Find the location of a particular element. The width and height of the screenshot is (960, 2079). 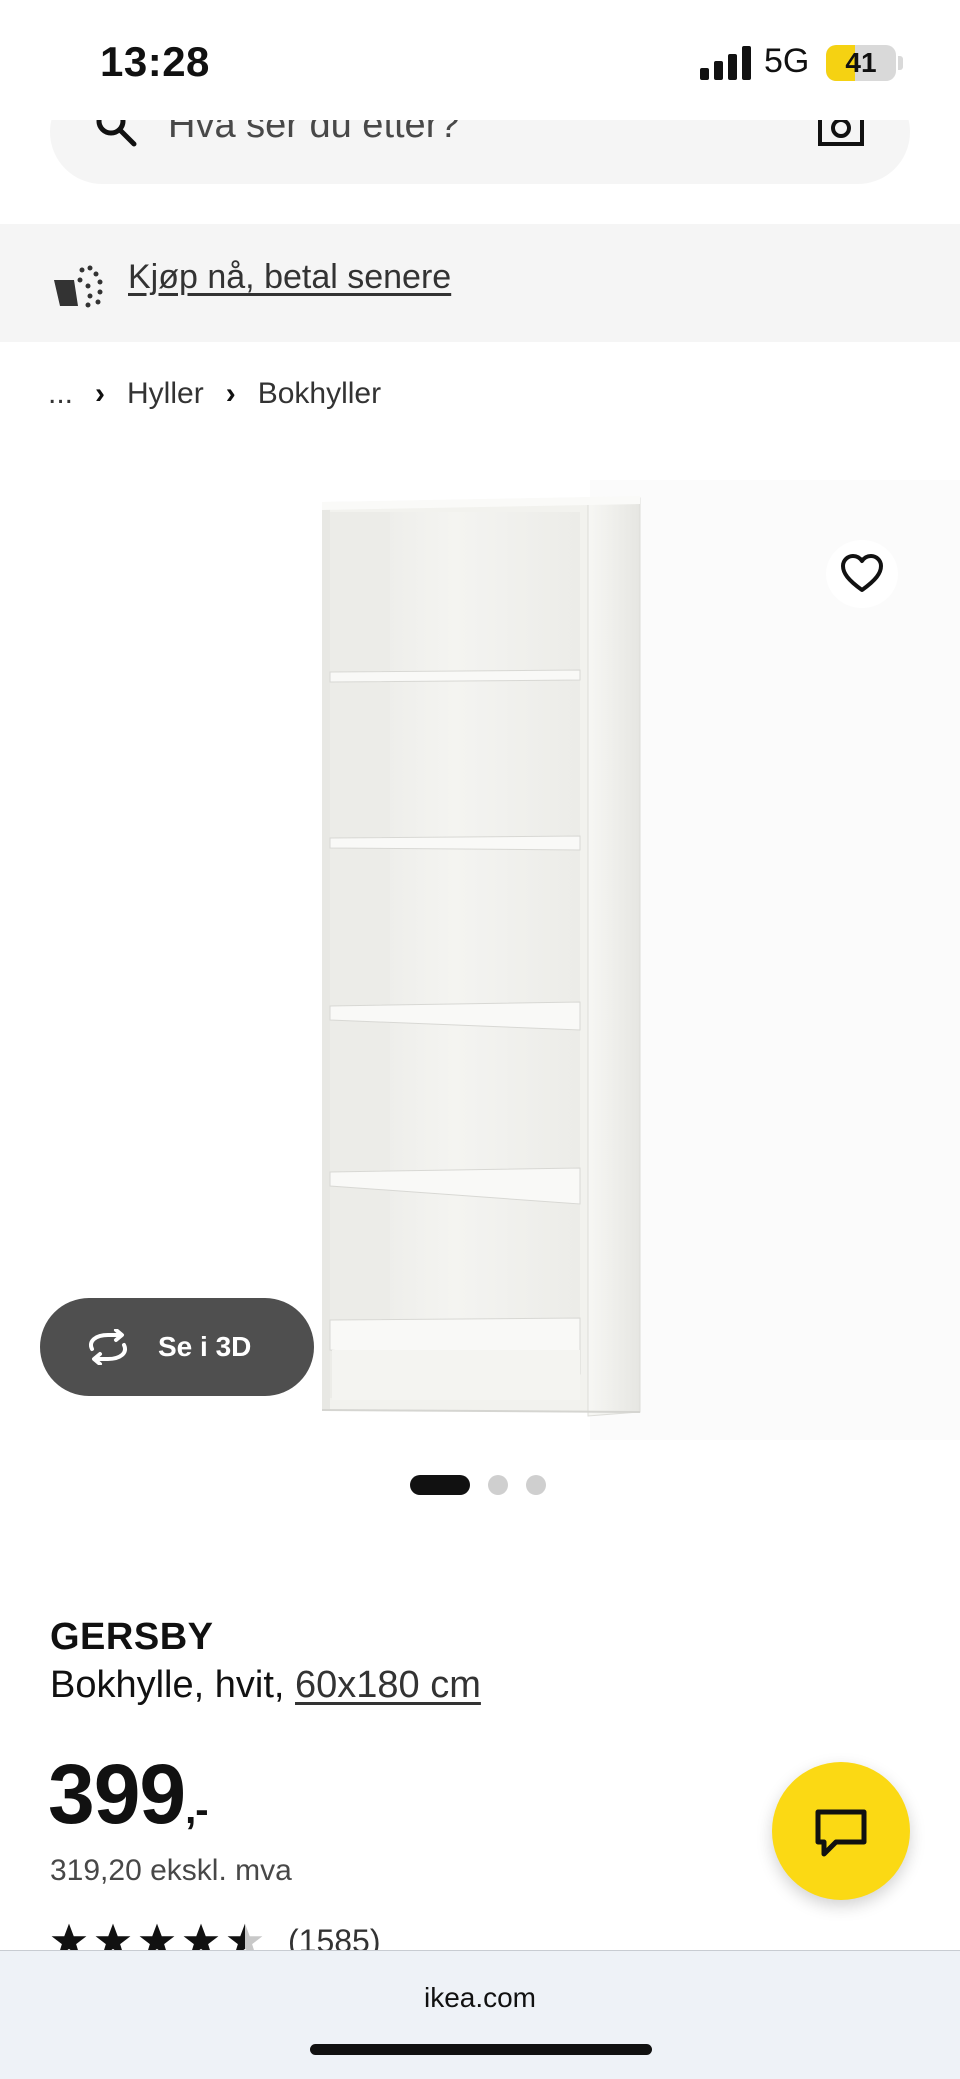

heart-icon is located at coordinates (862, 573).